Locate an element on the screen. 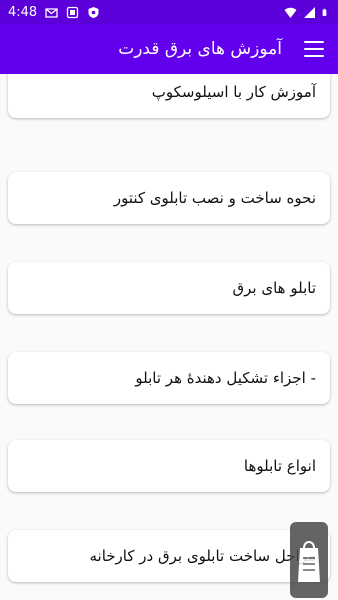  list-item: - اجزاء تشکیل دهندهٔ هر تابلو is located at coordinates (169, 378).